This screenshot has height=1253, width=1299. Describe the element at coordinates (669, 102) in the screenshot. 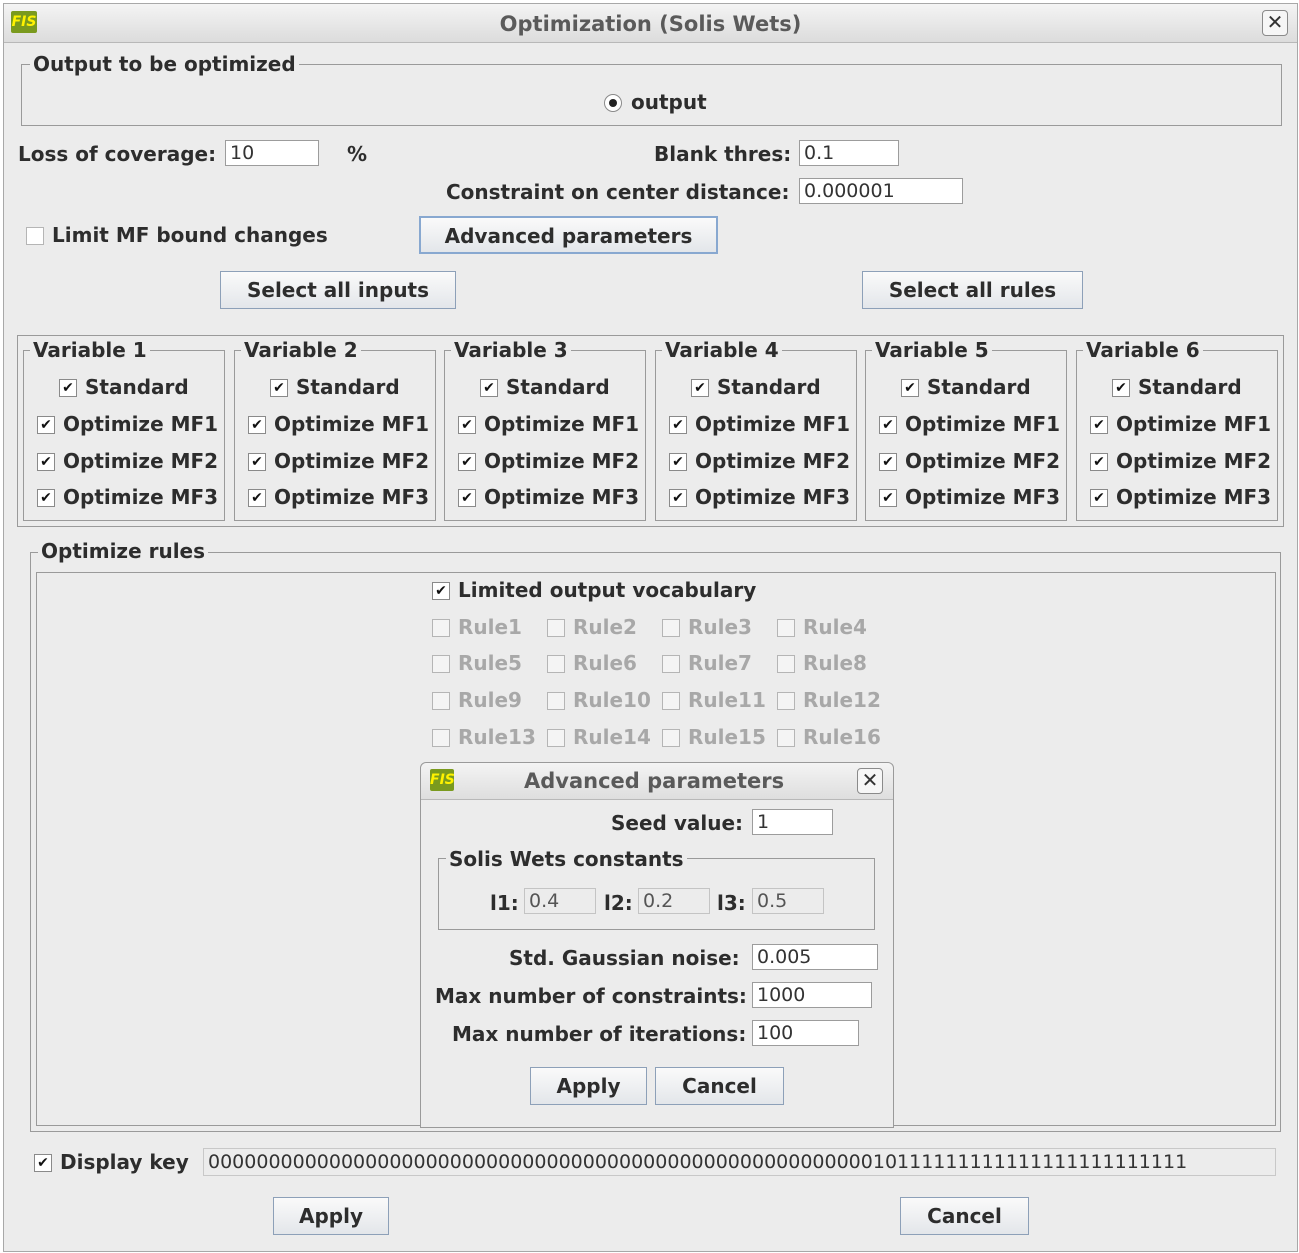

I see `output-radio-label: output` at that location.